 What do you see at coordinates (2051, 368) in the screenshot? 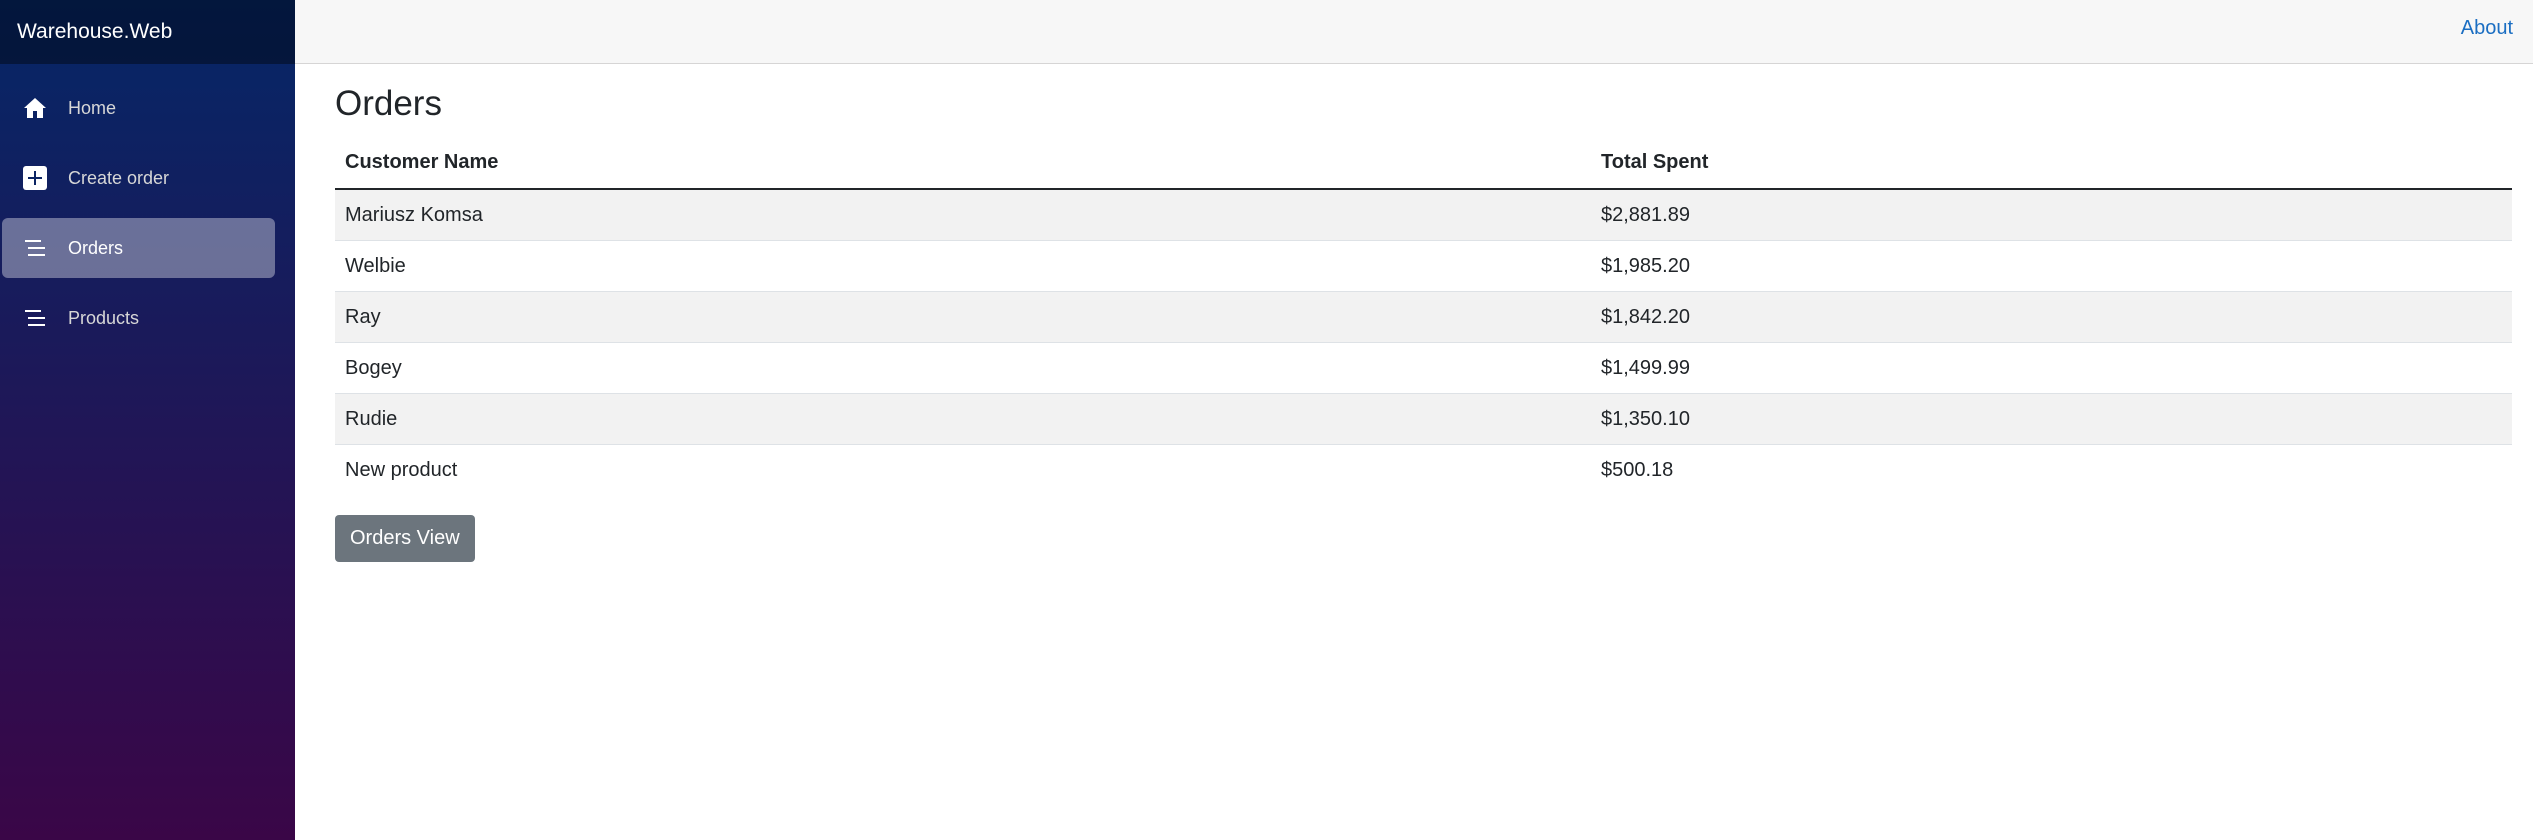
I see `total-spent-cell: $1,499.99` at bounding box center [2051, 368].